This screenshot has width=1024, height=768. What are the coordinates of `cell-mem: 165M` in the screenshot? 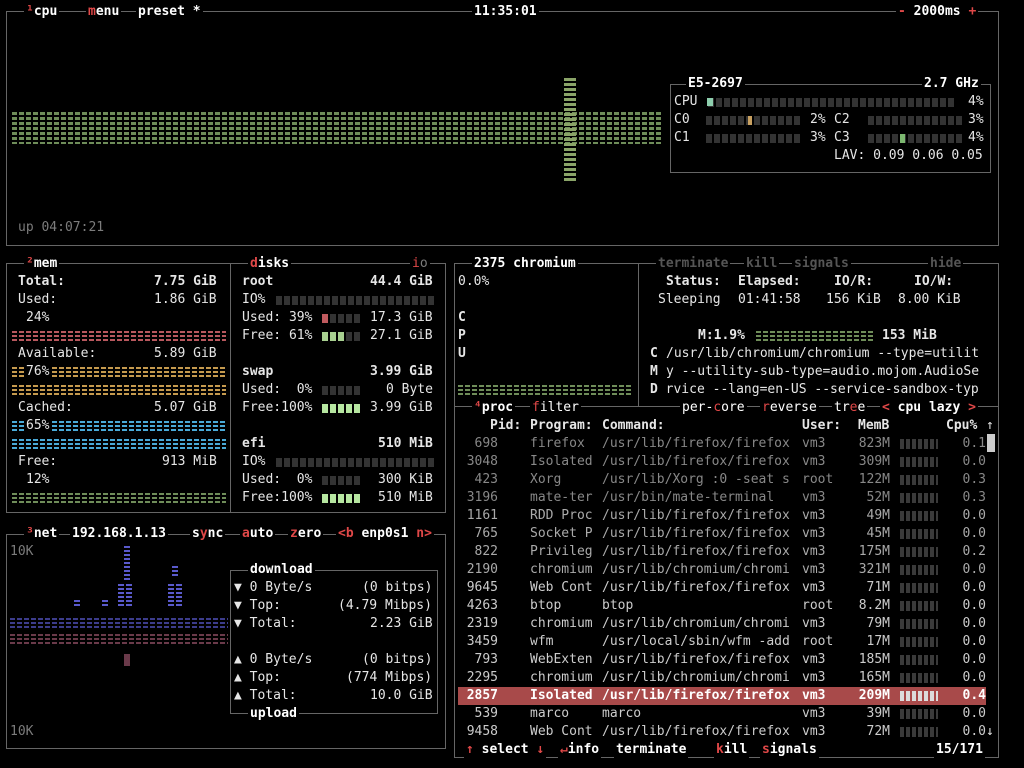 It's located at (874, 677).